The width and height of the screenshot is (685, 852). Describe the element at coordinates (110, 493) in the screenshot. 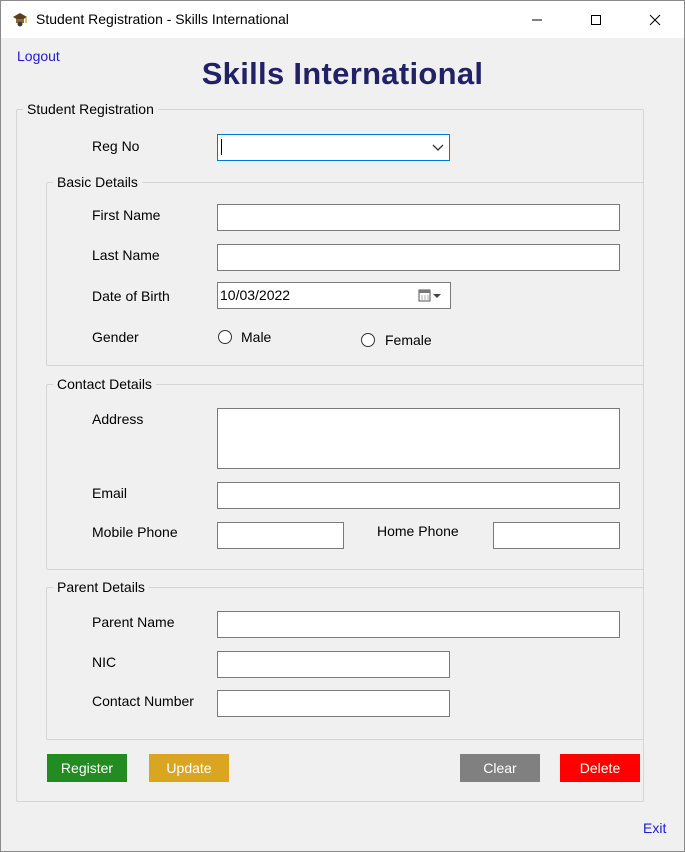

I see `email-label: Email` at that location.